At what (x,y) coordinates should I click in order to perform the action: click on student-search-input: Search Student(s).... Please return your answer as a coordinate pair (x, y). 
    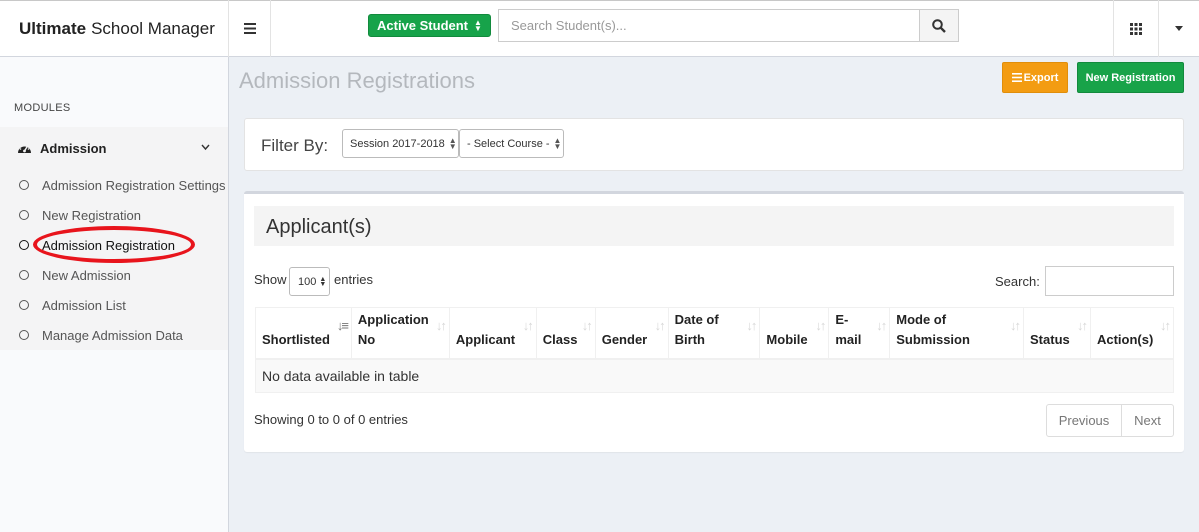
    Looking at the image, I should click on (709, 25).